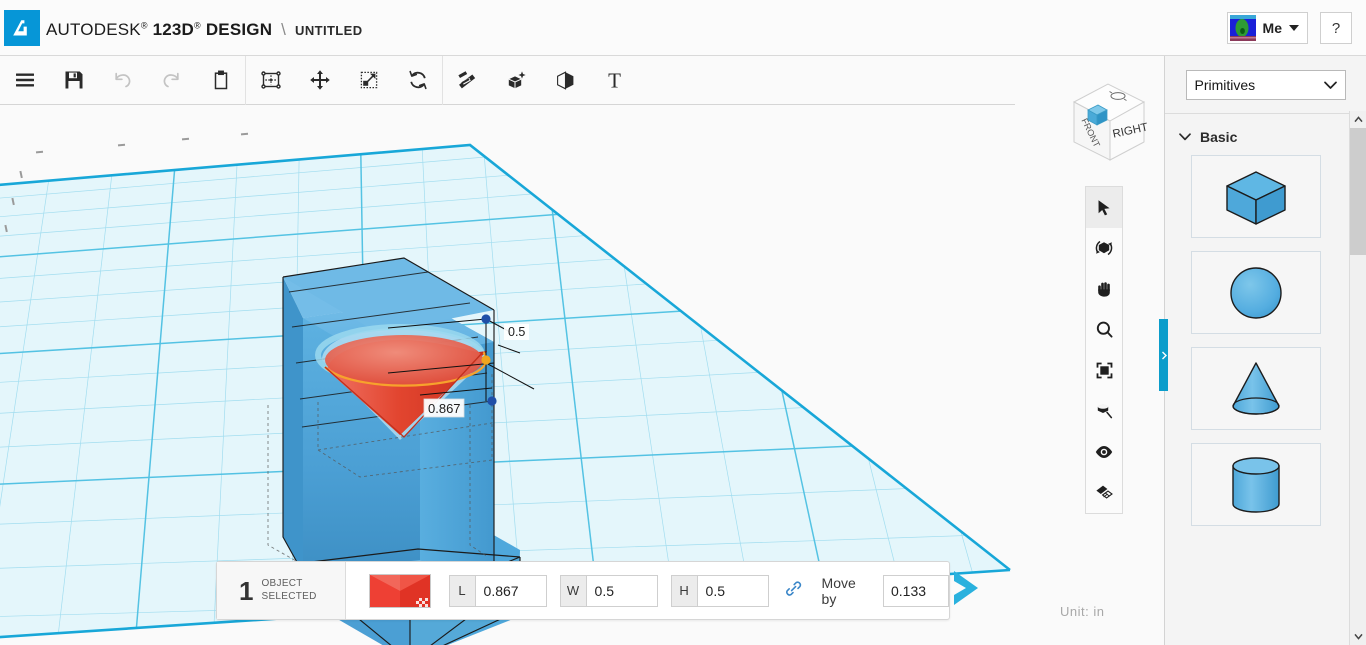  What do you see at coordinates (1256, 388) in the screenshot?
I see `shape-cone` at bounding box center [1256, 388].